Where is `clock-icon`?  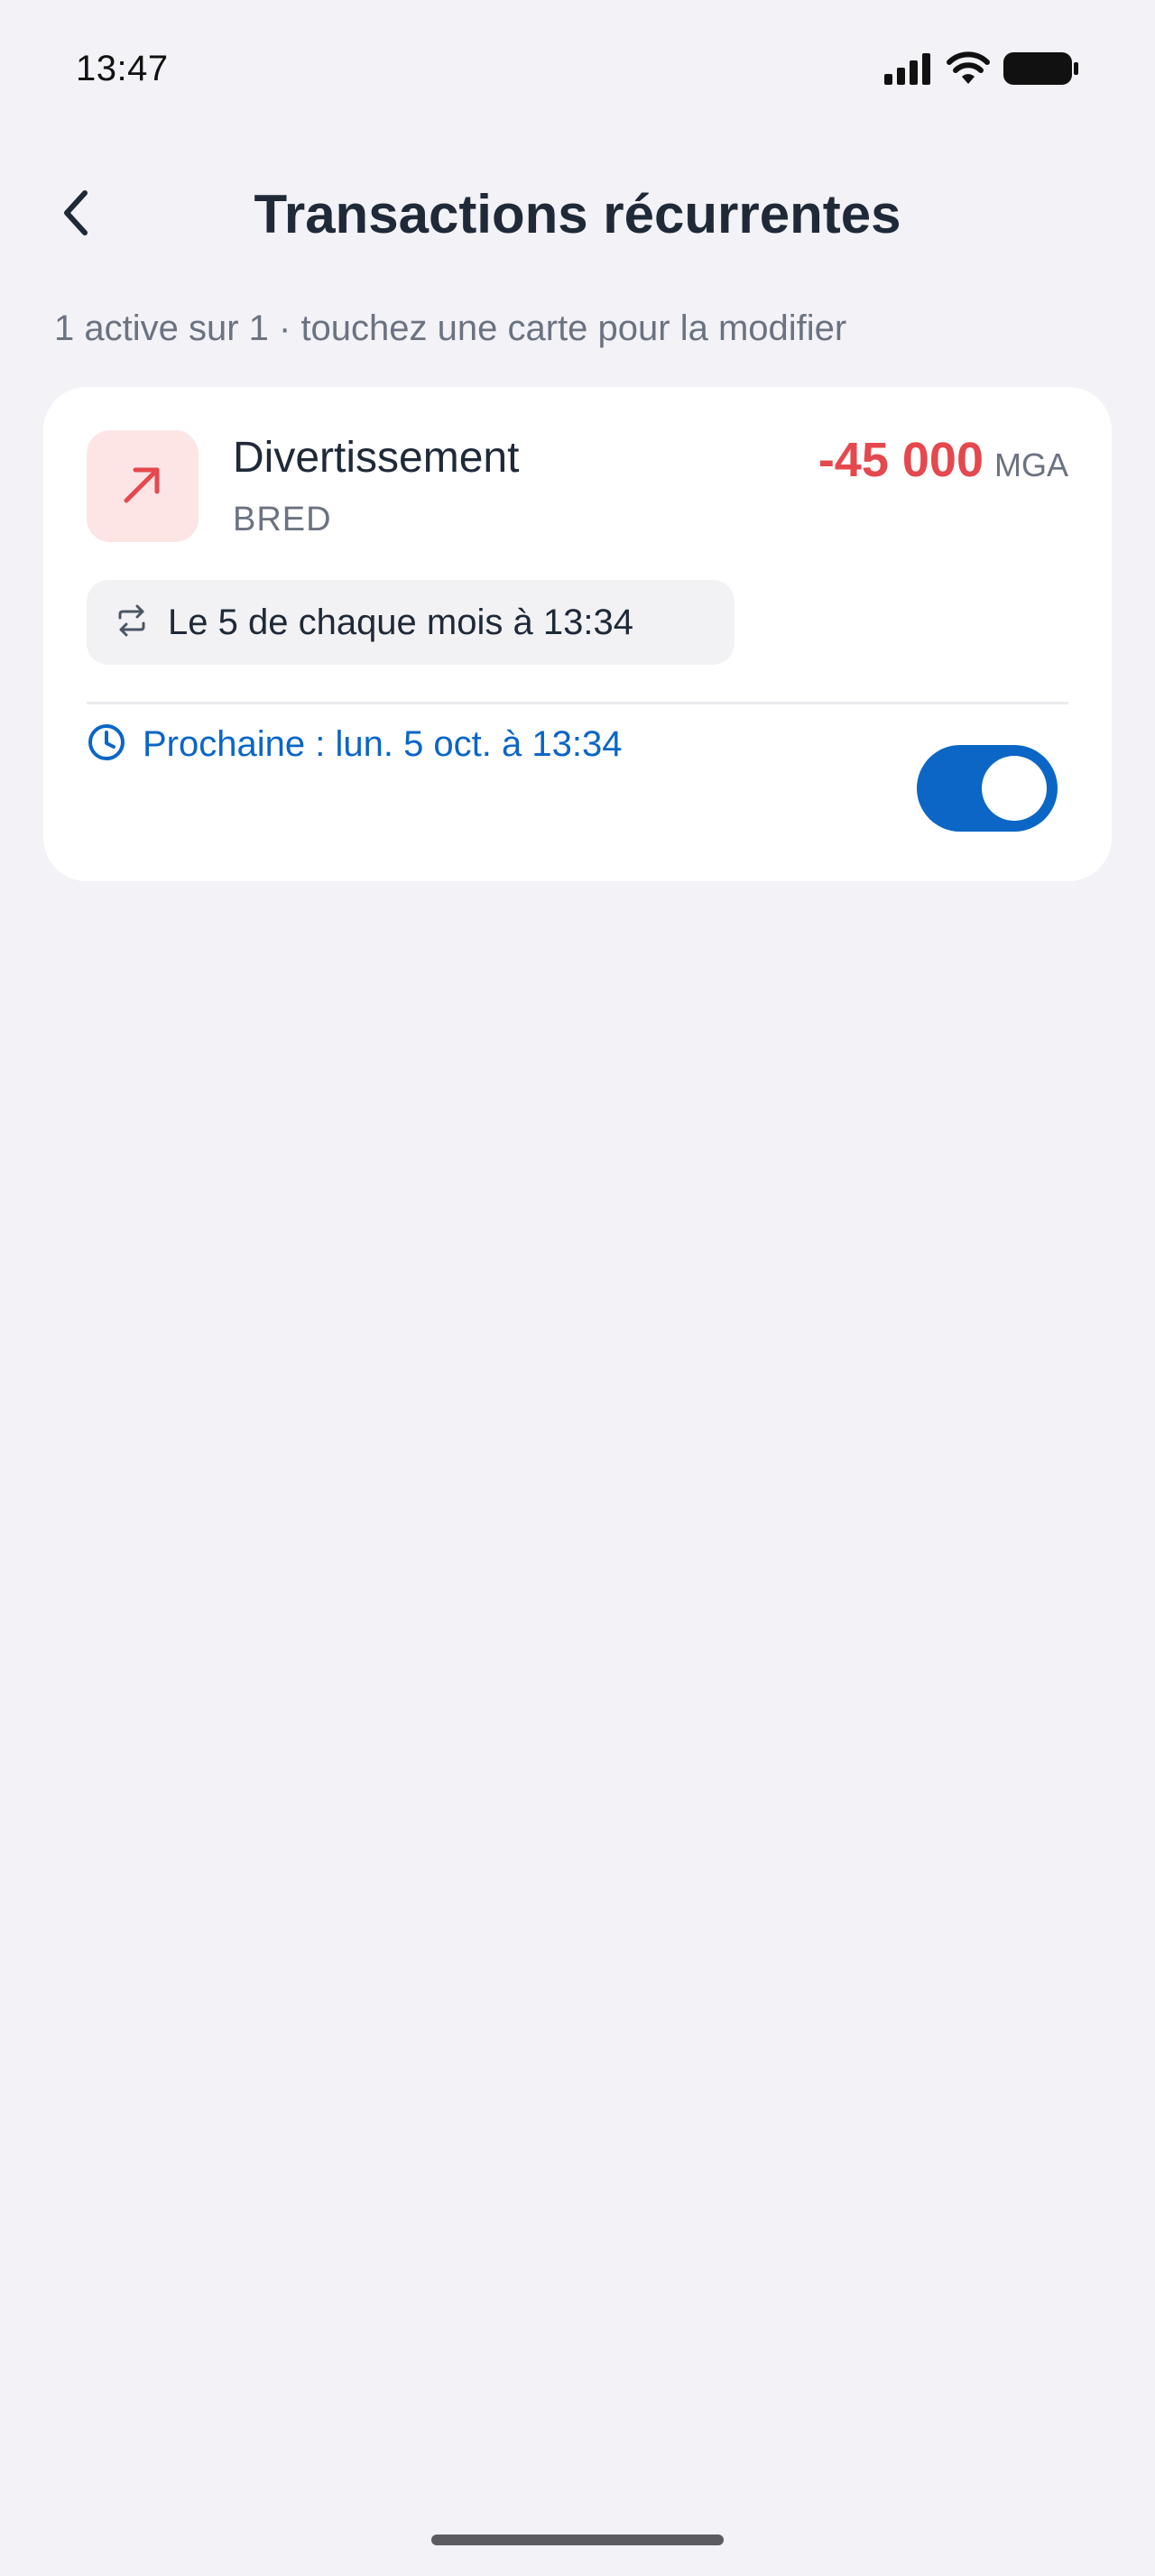
clock-icon is located at coordinates (106, 744).